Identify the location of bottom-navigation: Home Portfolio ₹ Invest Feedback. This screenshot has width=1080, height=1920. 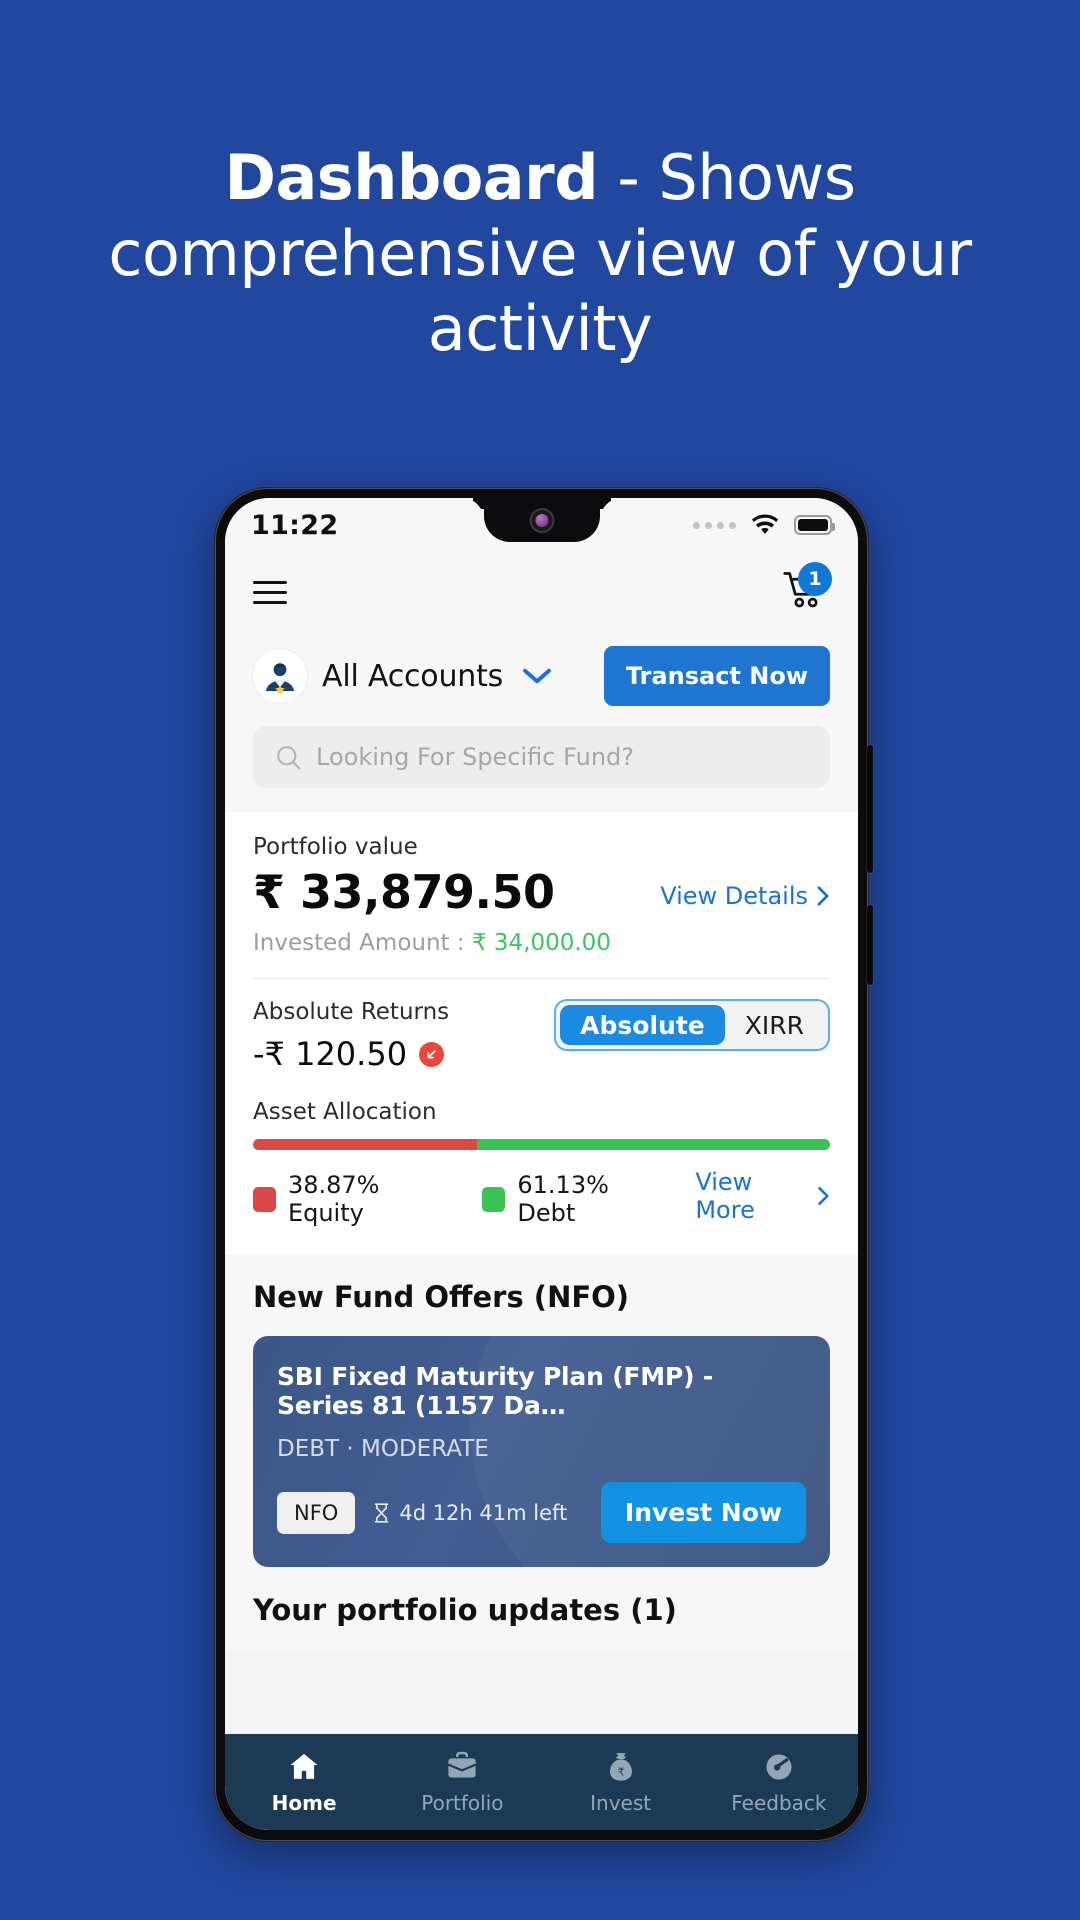
(541, 1782).